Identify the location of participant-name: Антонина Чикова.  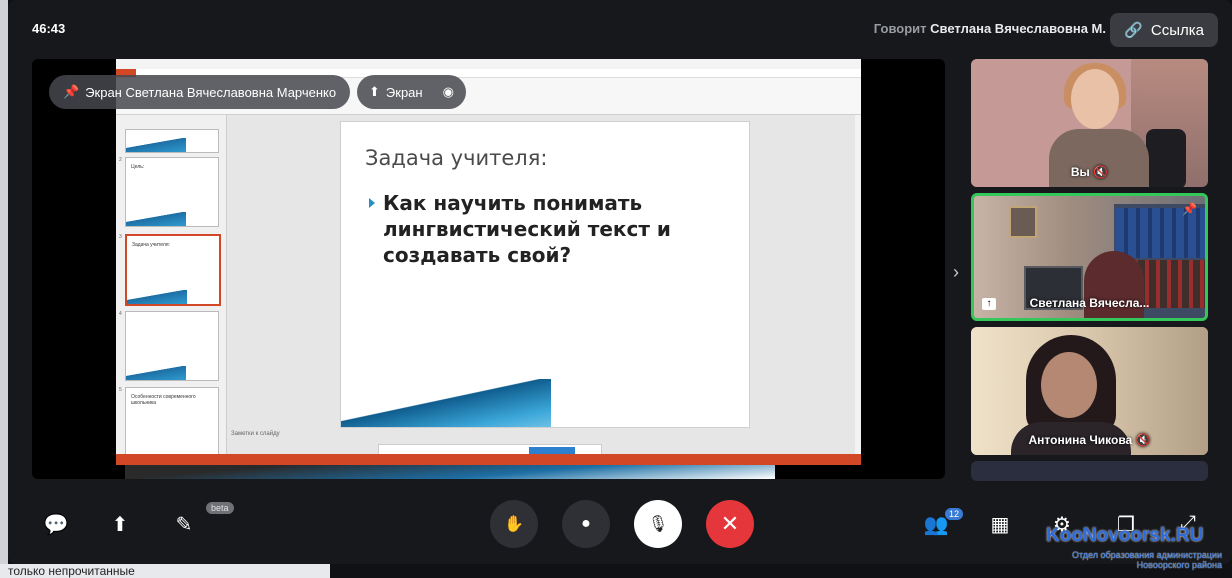
(1080, 440).